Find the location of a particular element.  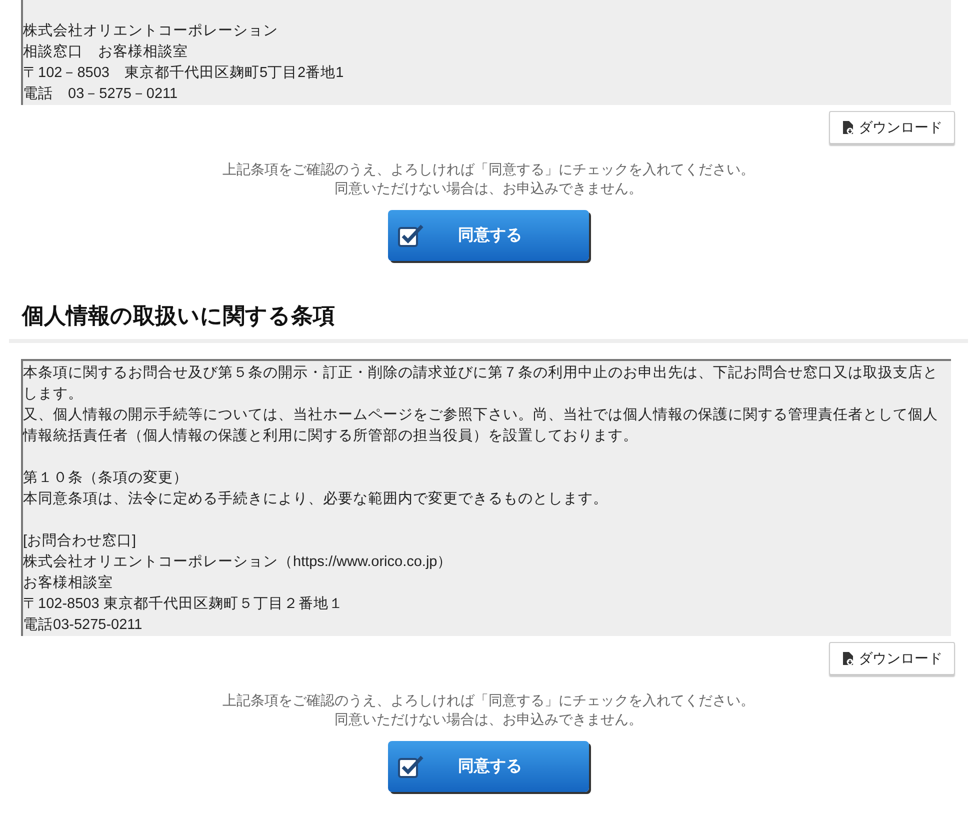

terms-text: 〒102-8503 東京都千代田区麹町５丁目２番地１ is located at coordinates (183, 604).